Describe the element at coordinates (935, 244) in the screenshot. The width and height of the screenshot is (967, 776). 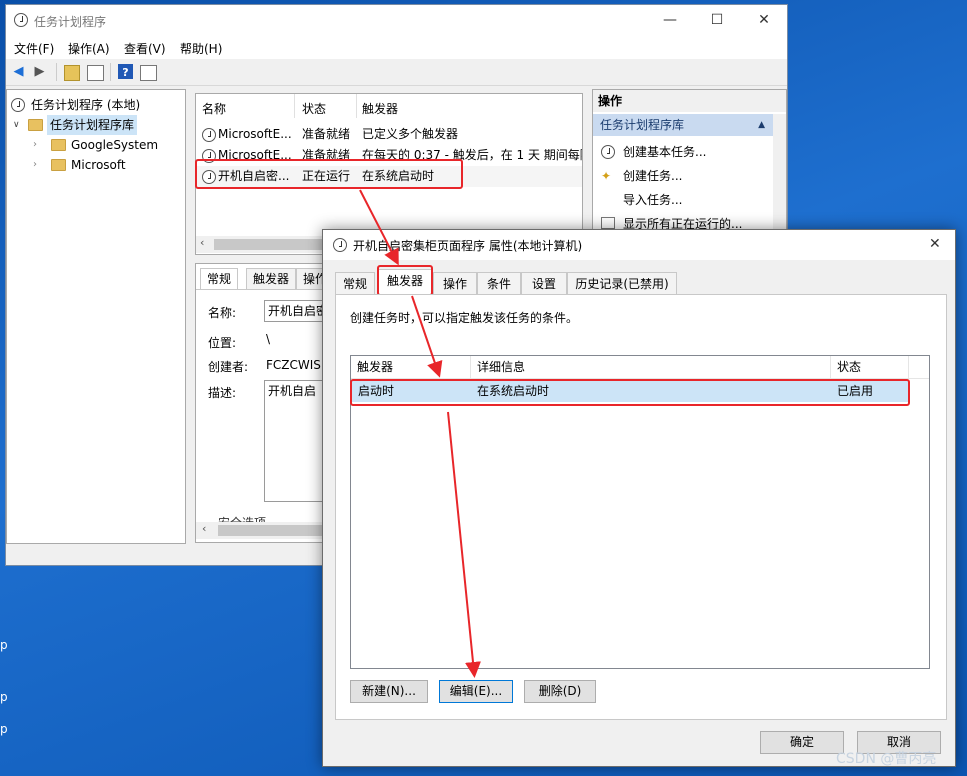
I see `dialog-close-button: ✕` at that location.